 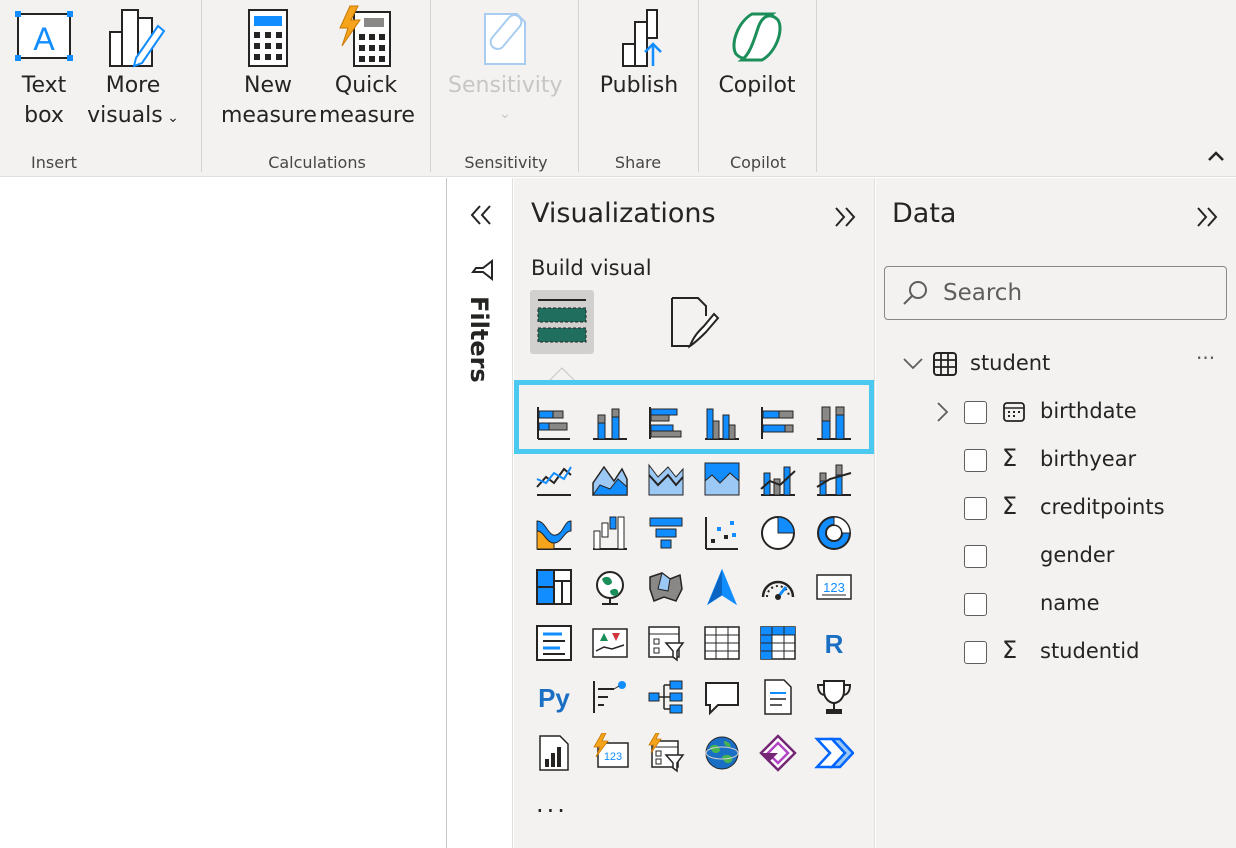 What do you see at coordinates (610, 643) in the screenshot?
I see `kpi-icon` at bounding box center [610, 643].